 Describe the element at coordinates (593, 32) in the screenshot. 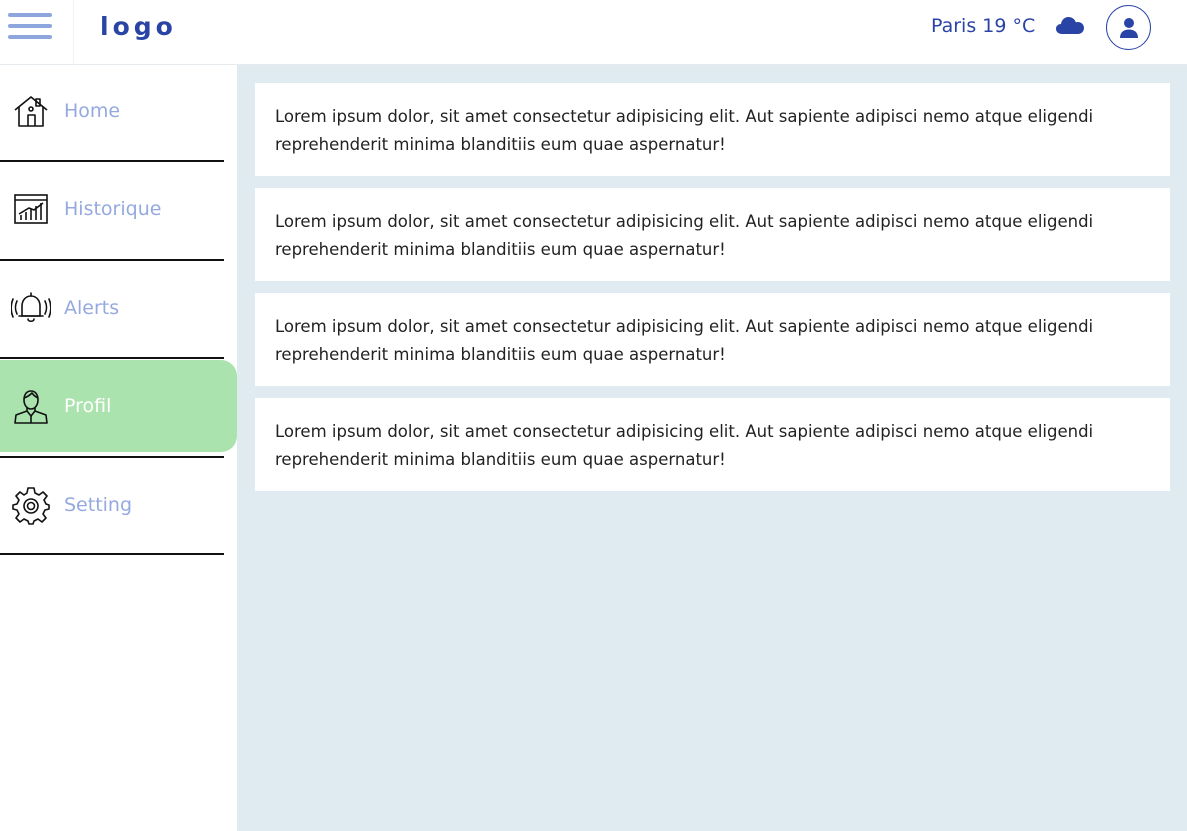

I see `top-bar: logo Paris 19 °C` at that location.